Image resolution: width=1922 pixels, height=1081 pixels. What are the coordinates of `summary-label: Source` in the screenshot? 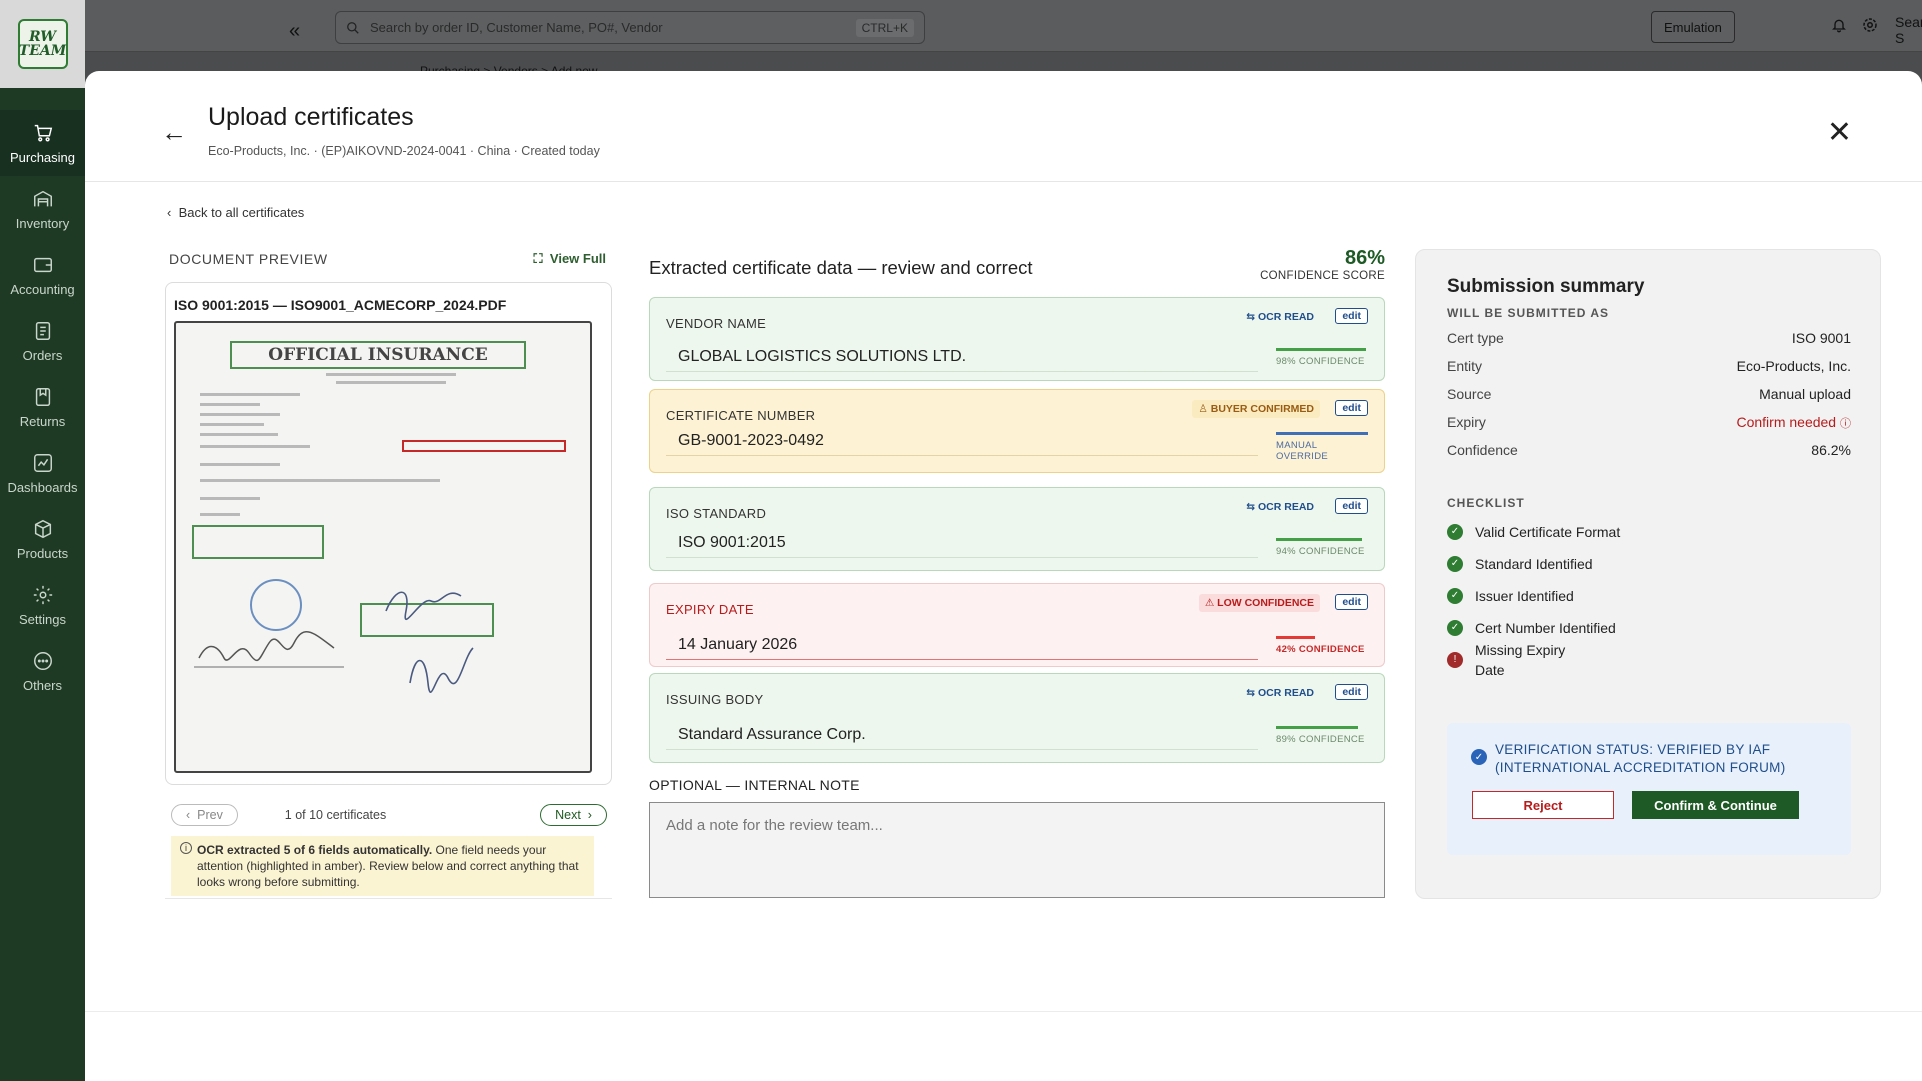 It's located at (1469, 394).